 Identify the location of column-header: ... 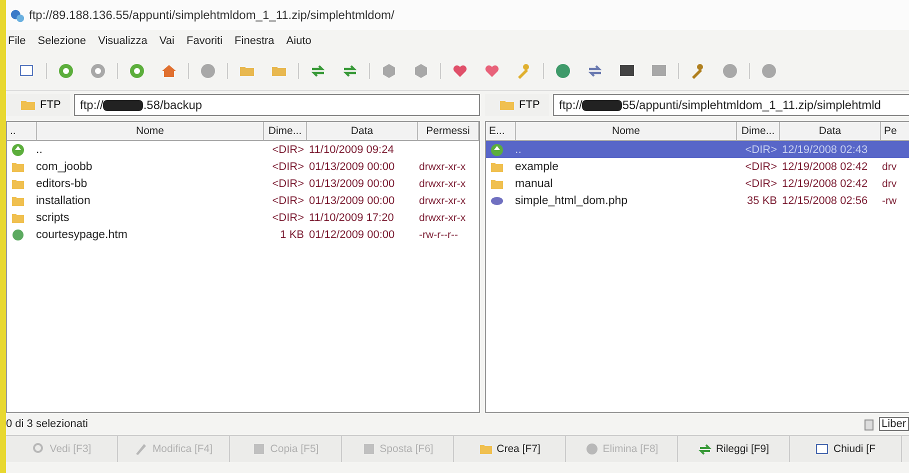
(22, 131).